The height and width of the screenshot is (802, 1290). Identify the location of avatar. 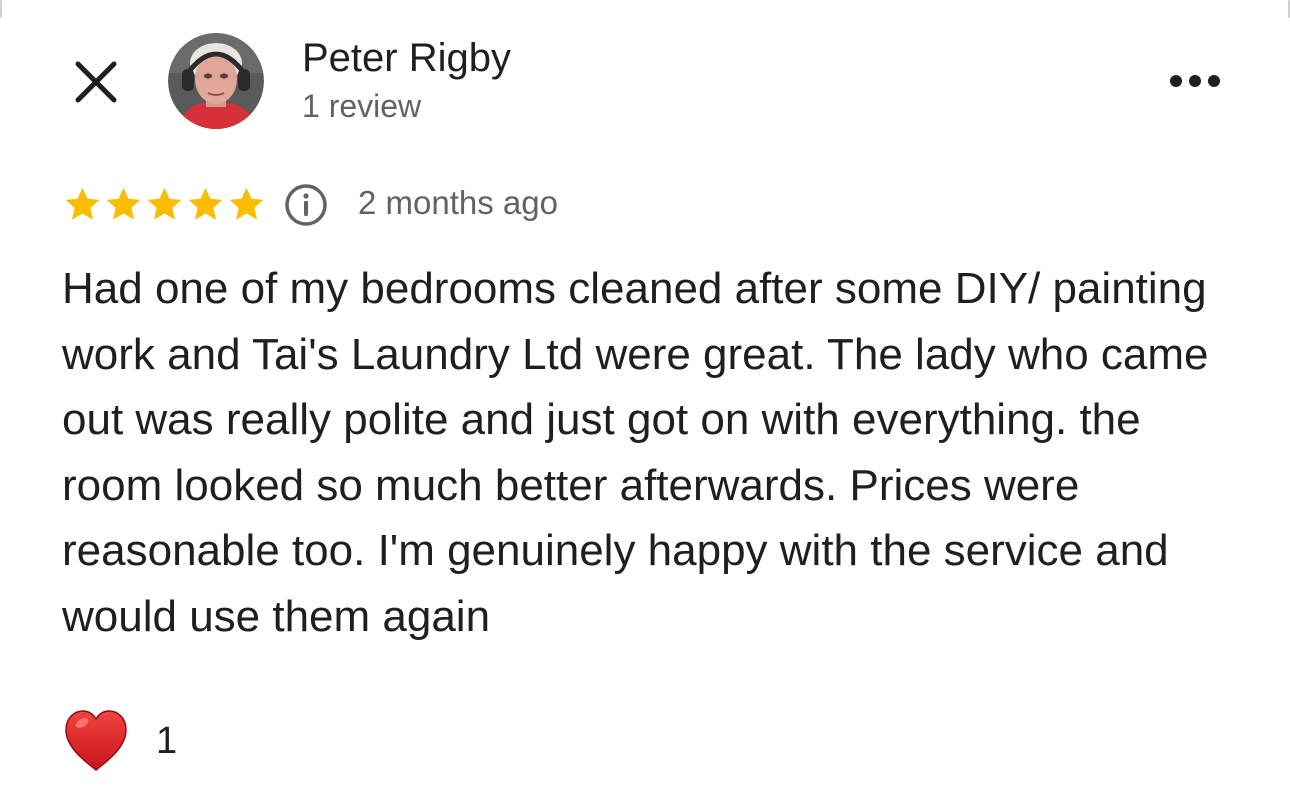
(216, 81).